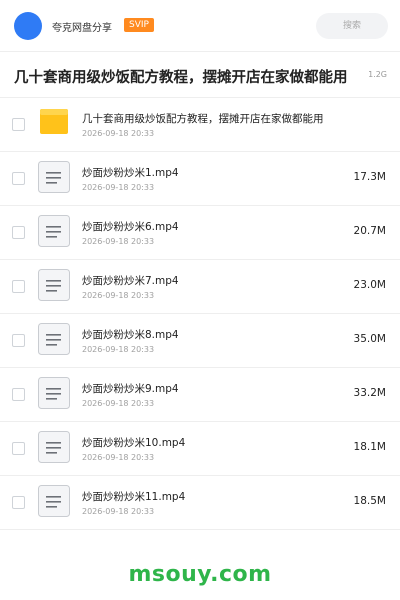 The height and width of the screenshot is (600, 400). What do you see at coordinates (200, 503) in the screenshot?
I see `list-item: 炒面炒粉炒米11.mp4 2026-09-18 20:33 18.5M` at bounding box center [200, 503].